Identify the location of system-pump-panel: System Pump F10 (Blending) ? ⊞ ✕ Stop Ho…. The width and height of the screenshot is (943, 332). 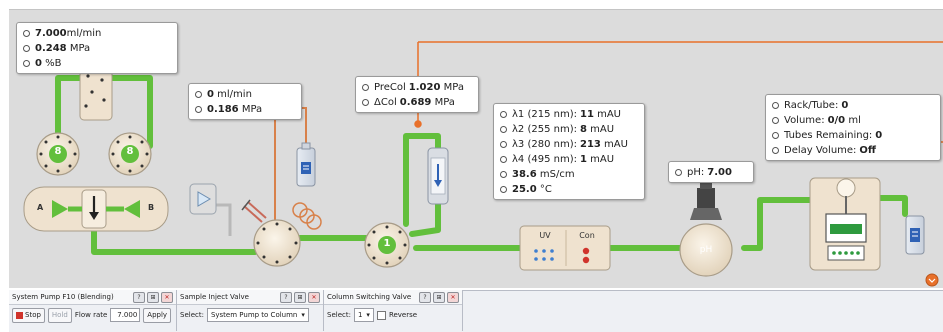
(93, 310).